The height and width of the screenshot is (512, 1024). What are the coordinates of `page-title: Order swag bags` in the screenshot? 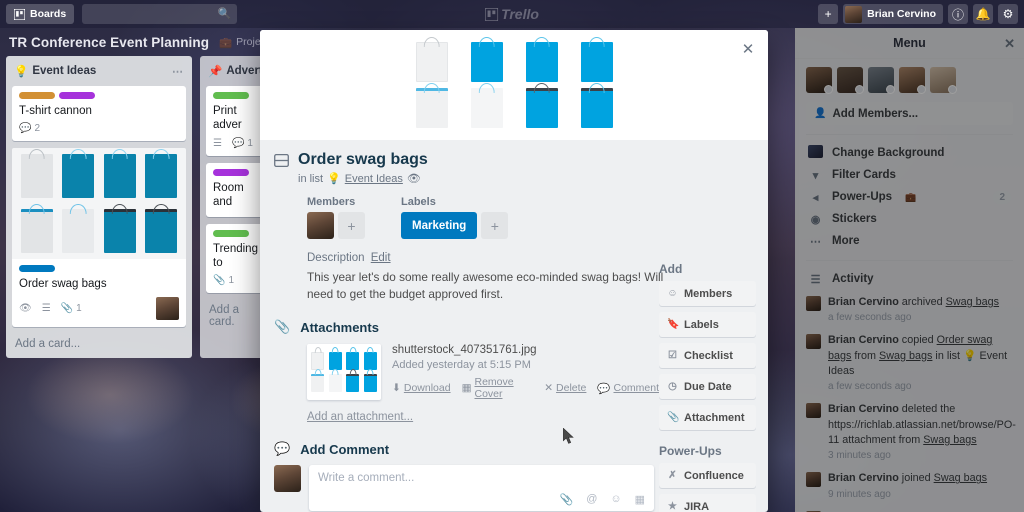 It's located at (363, 159).